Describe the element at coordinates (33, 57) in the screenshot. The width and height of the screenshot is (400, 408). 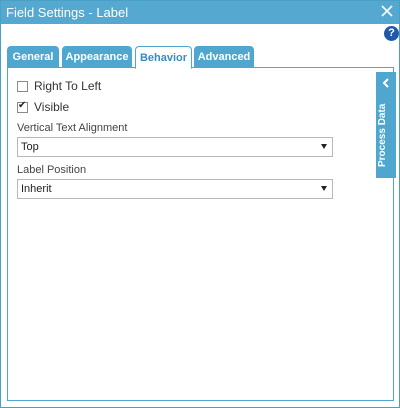
I see `tab-general: General` at that location.